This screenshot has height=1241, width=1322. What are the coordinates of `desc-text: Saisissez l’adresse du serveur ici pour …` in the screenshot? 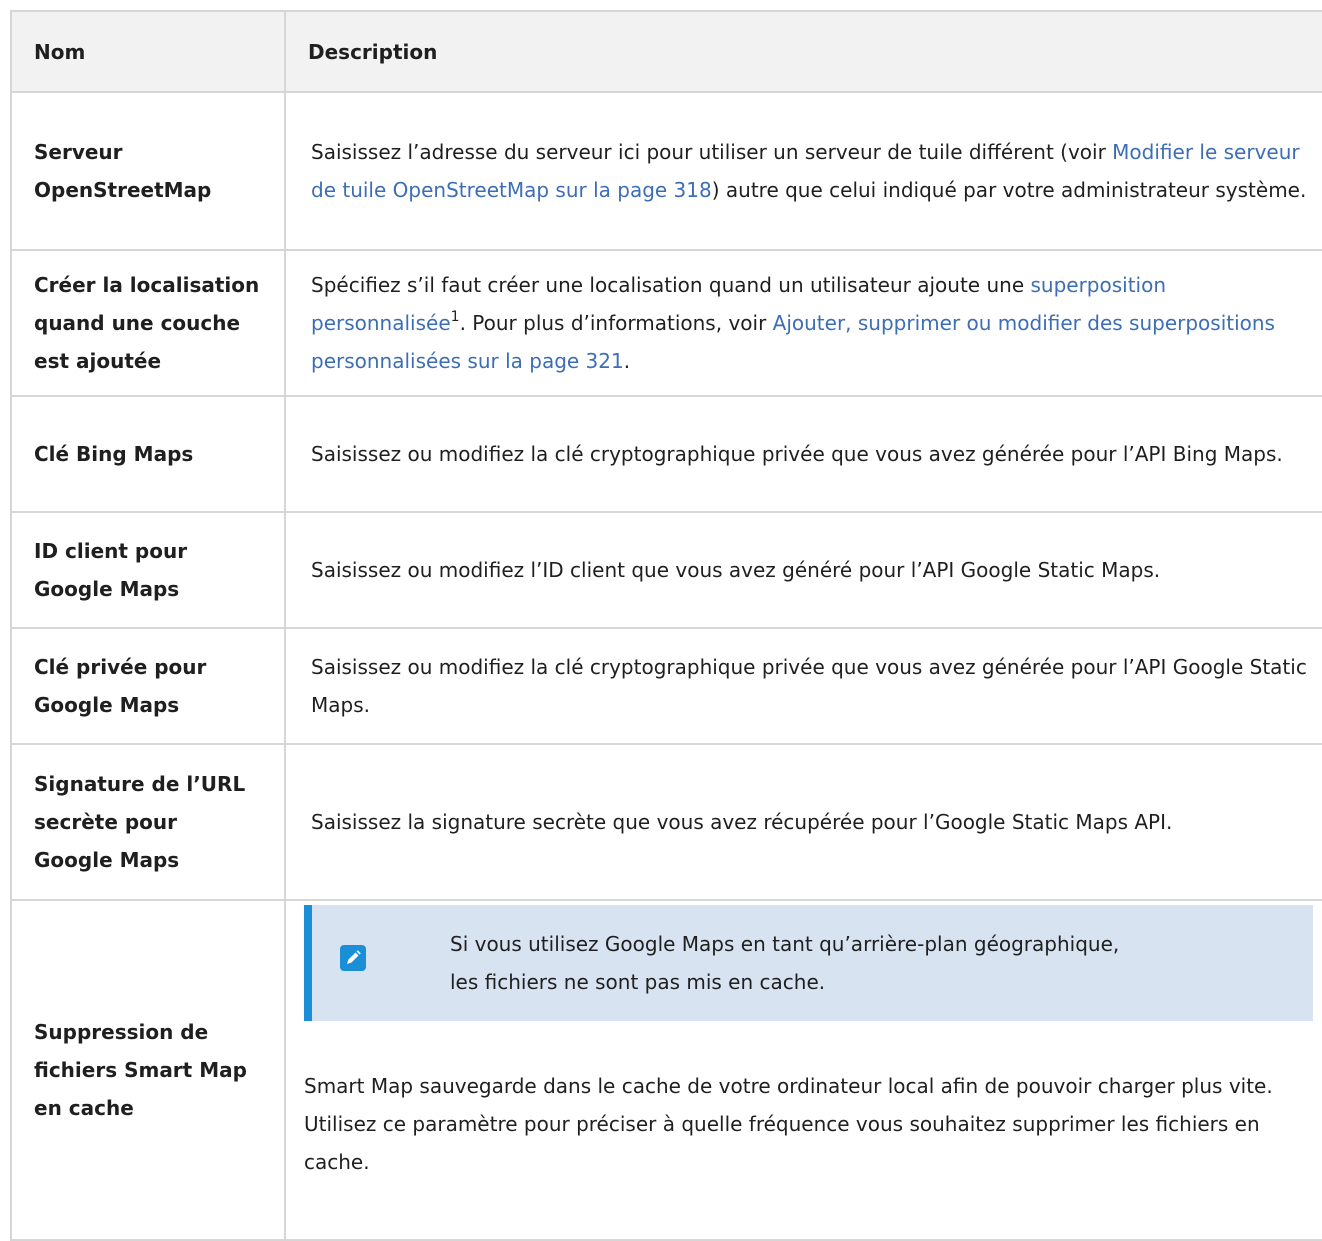 It's located at (712, 152).